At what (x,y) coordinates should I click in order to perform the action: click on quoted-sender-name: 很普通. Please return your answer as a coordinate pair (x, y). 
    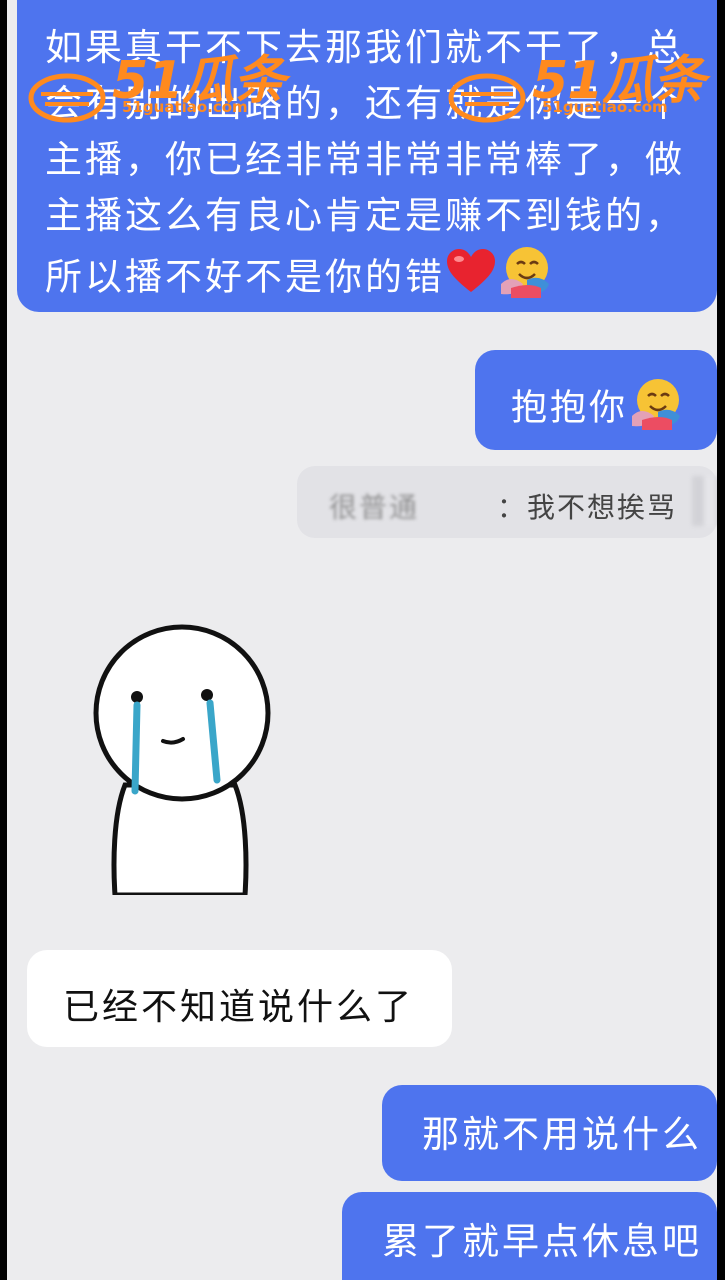
    Looking at the image, I should click on (374, 507).